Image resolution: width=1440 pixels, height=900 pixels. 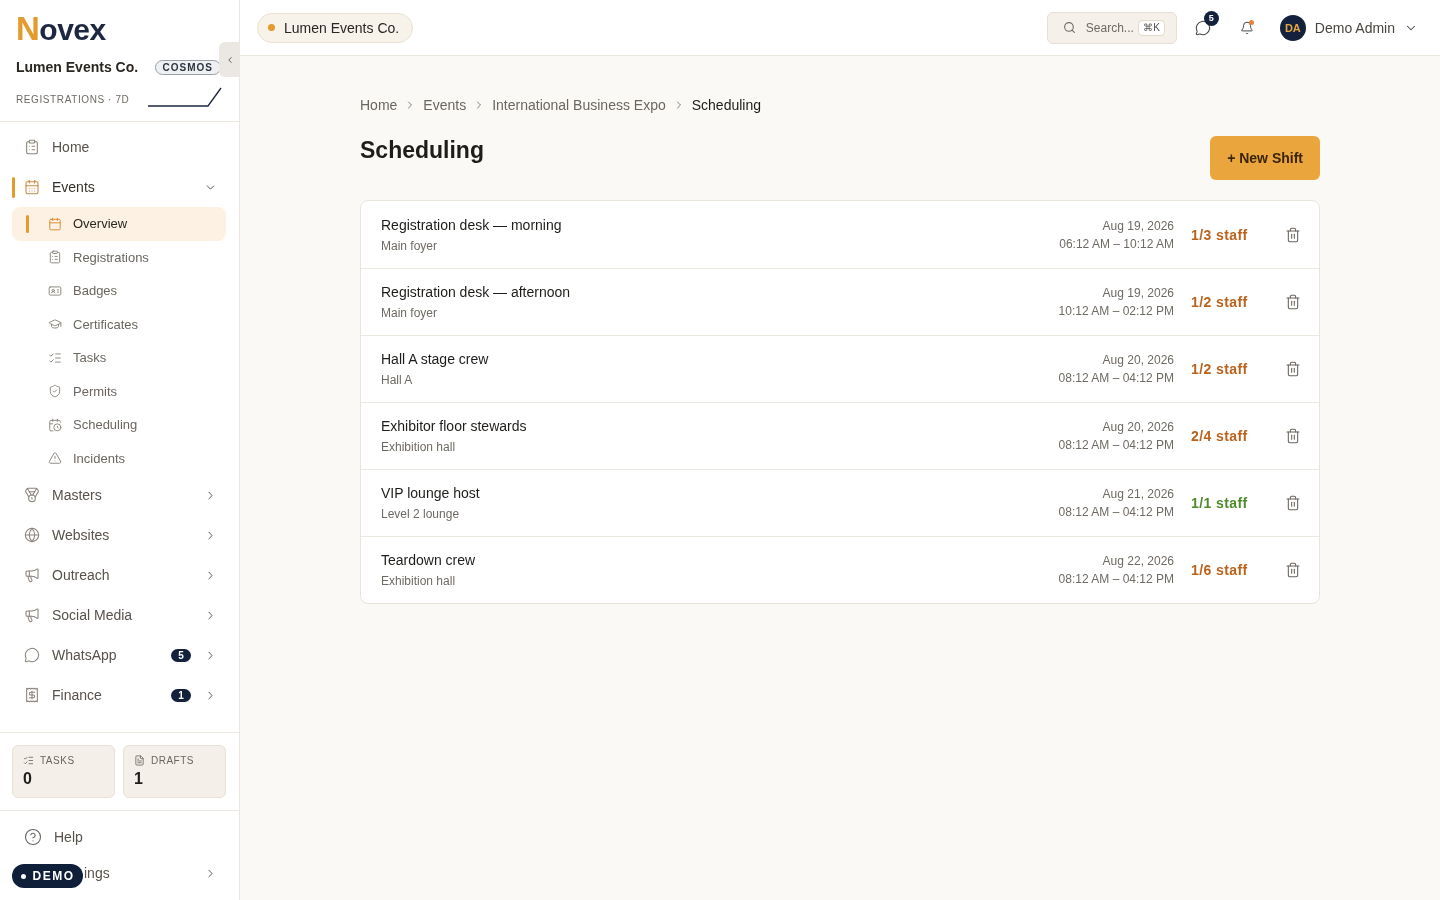 I want to click on nav-item: Masters, so click(x=119, y=495).